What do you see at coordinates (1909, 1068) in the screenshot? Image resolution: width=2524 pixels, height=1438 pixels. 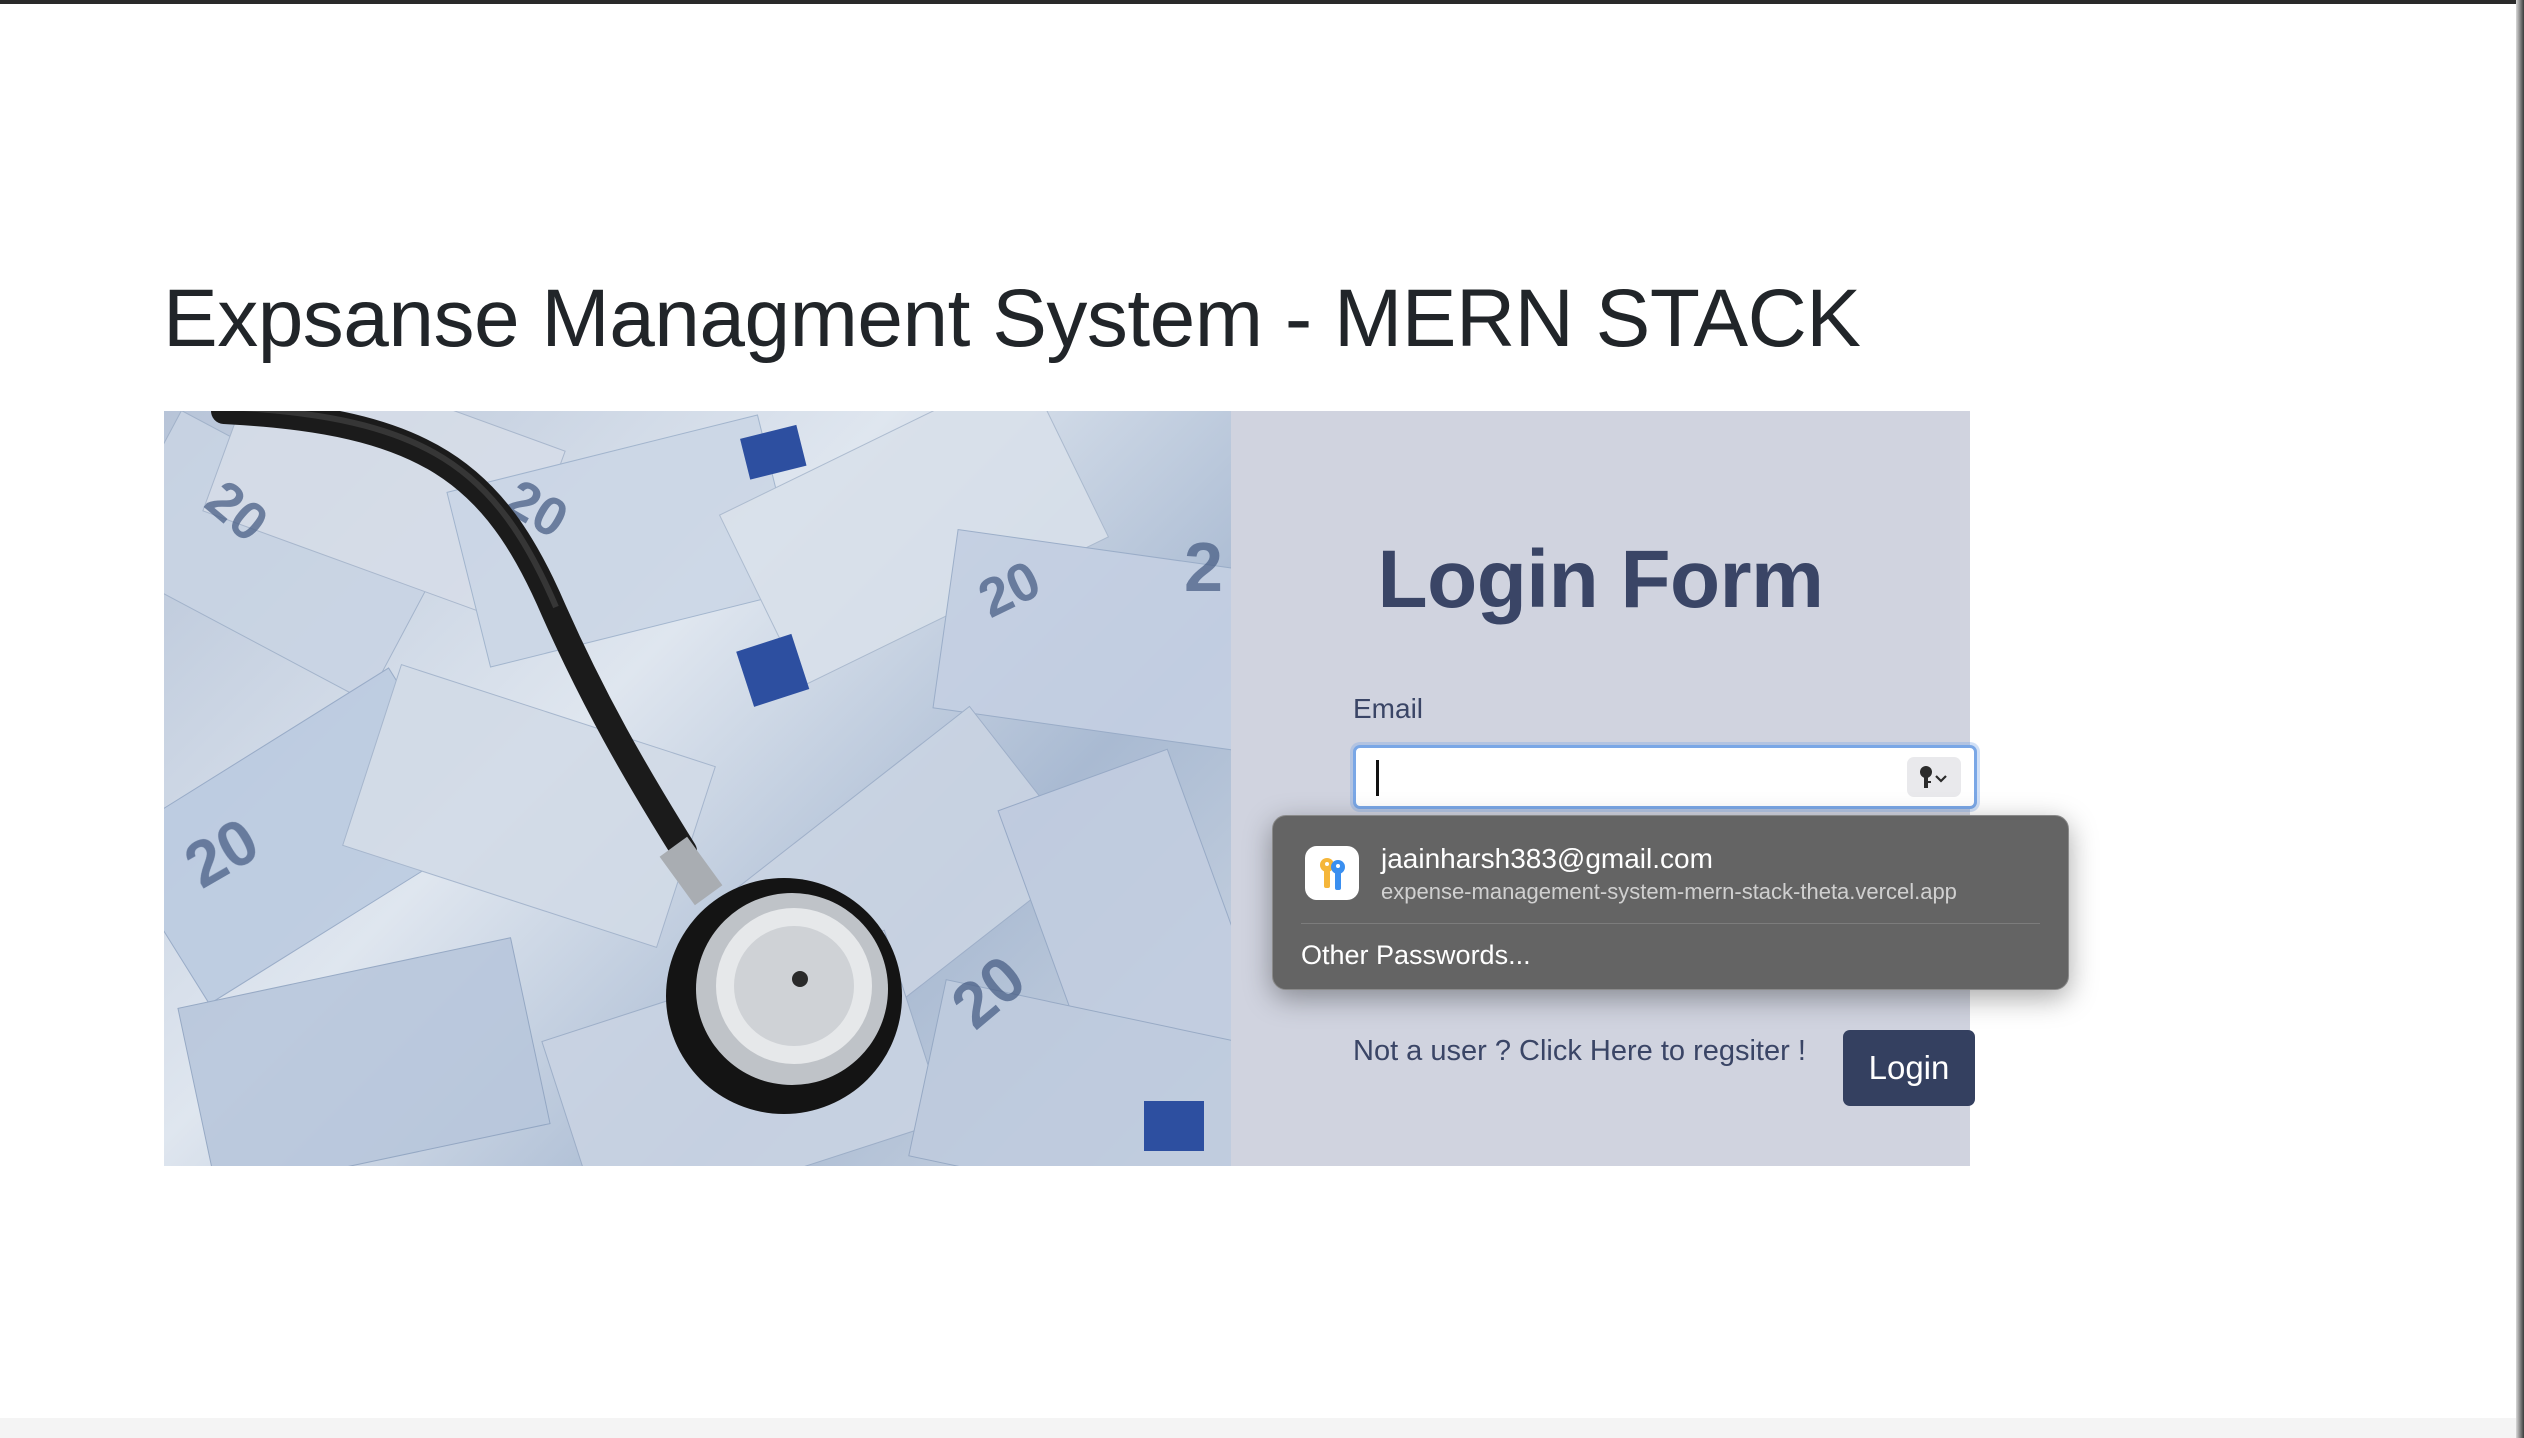 I see `login-button: Login` at bounding box center [1909, 1068].